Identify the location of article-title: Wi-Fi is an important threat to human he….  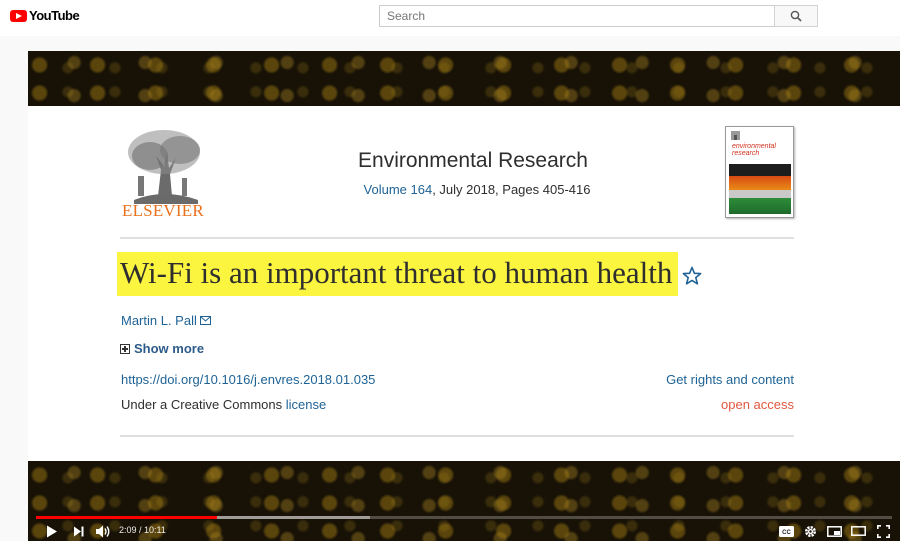
(398, 274).